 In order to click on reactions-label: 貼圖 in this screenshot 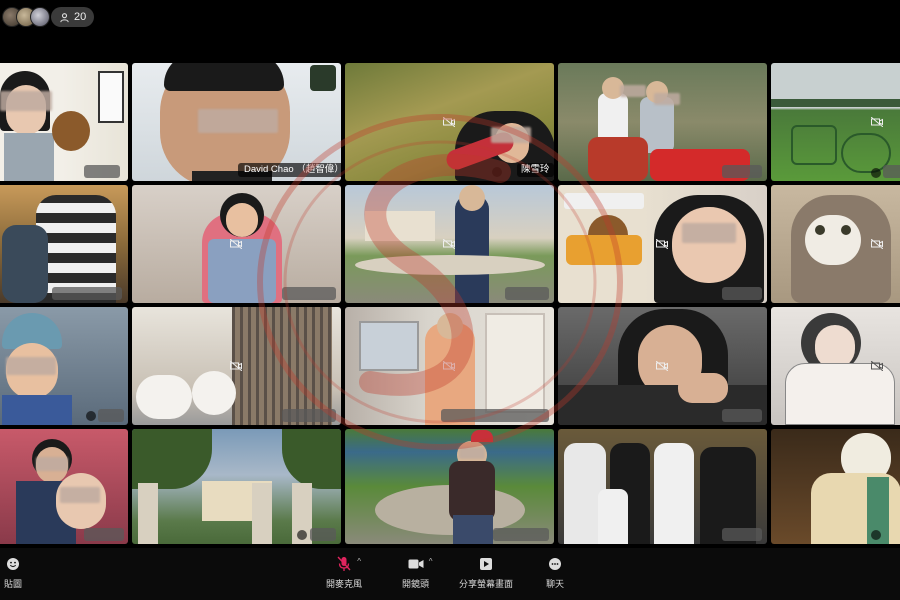, I will do `click(13, 584)`.